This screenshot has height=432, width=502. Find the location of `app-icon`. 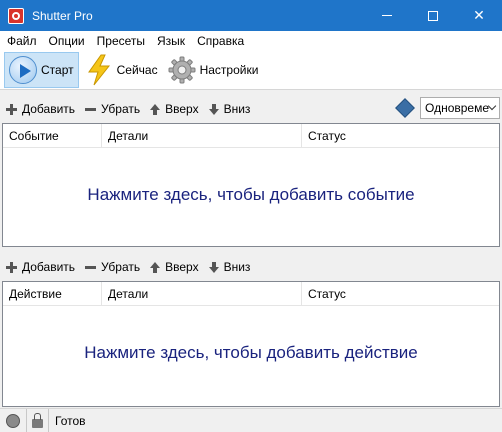

app-icon is located at coordinates (16, 15).